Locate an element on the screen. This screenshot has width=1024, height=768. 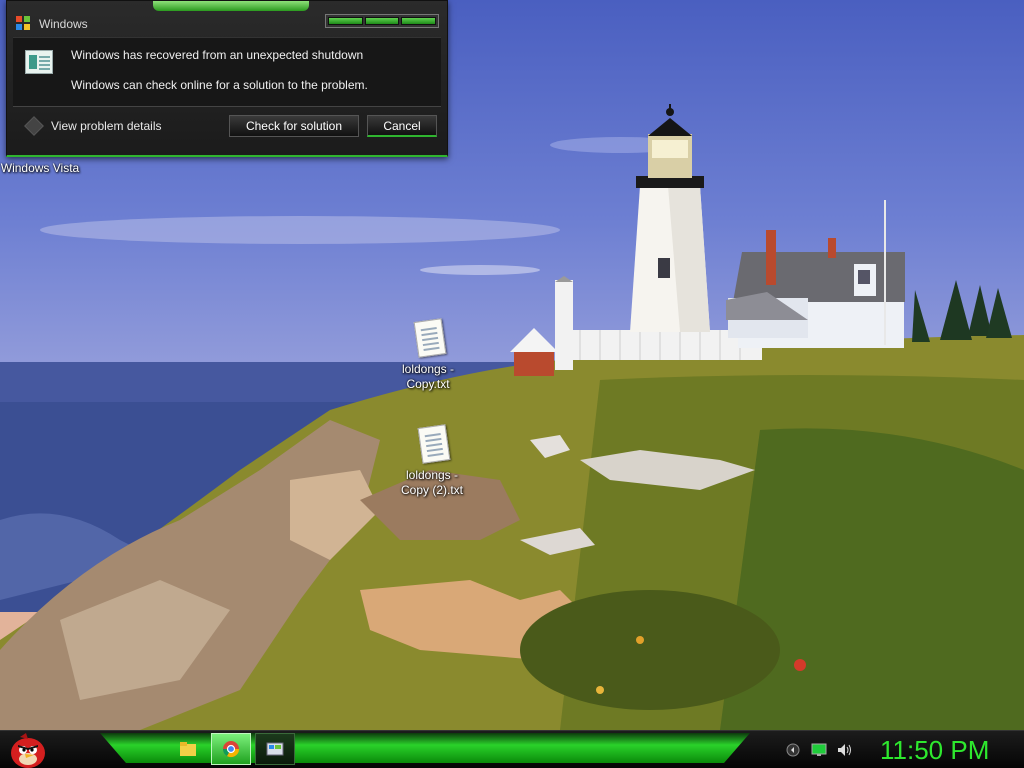
taskbar-chrome-button is located at coordinates (231, 749).